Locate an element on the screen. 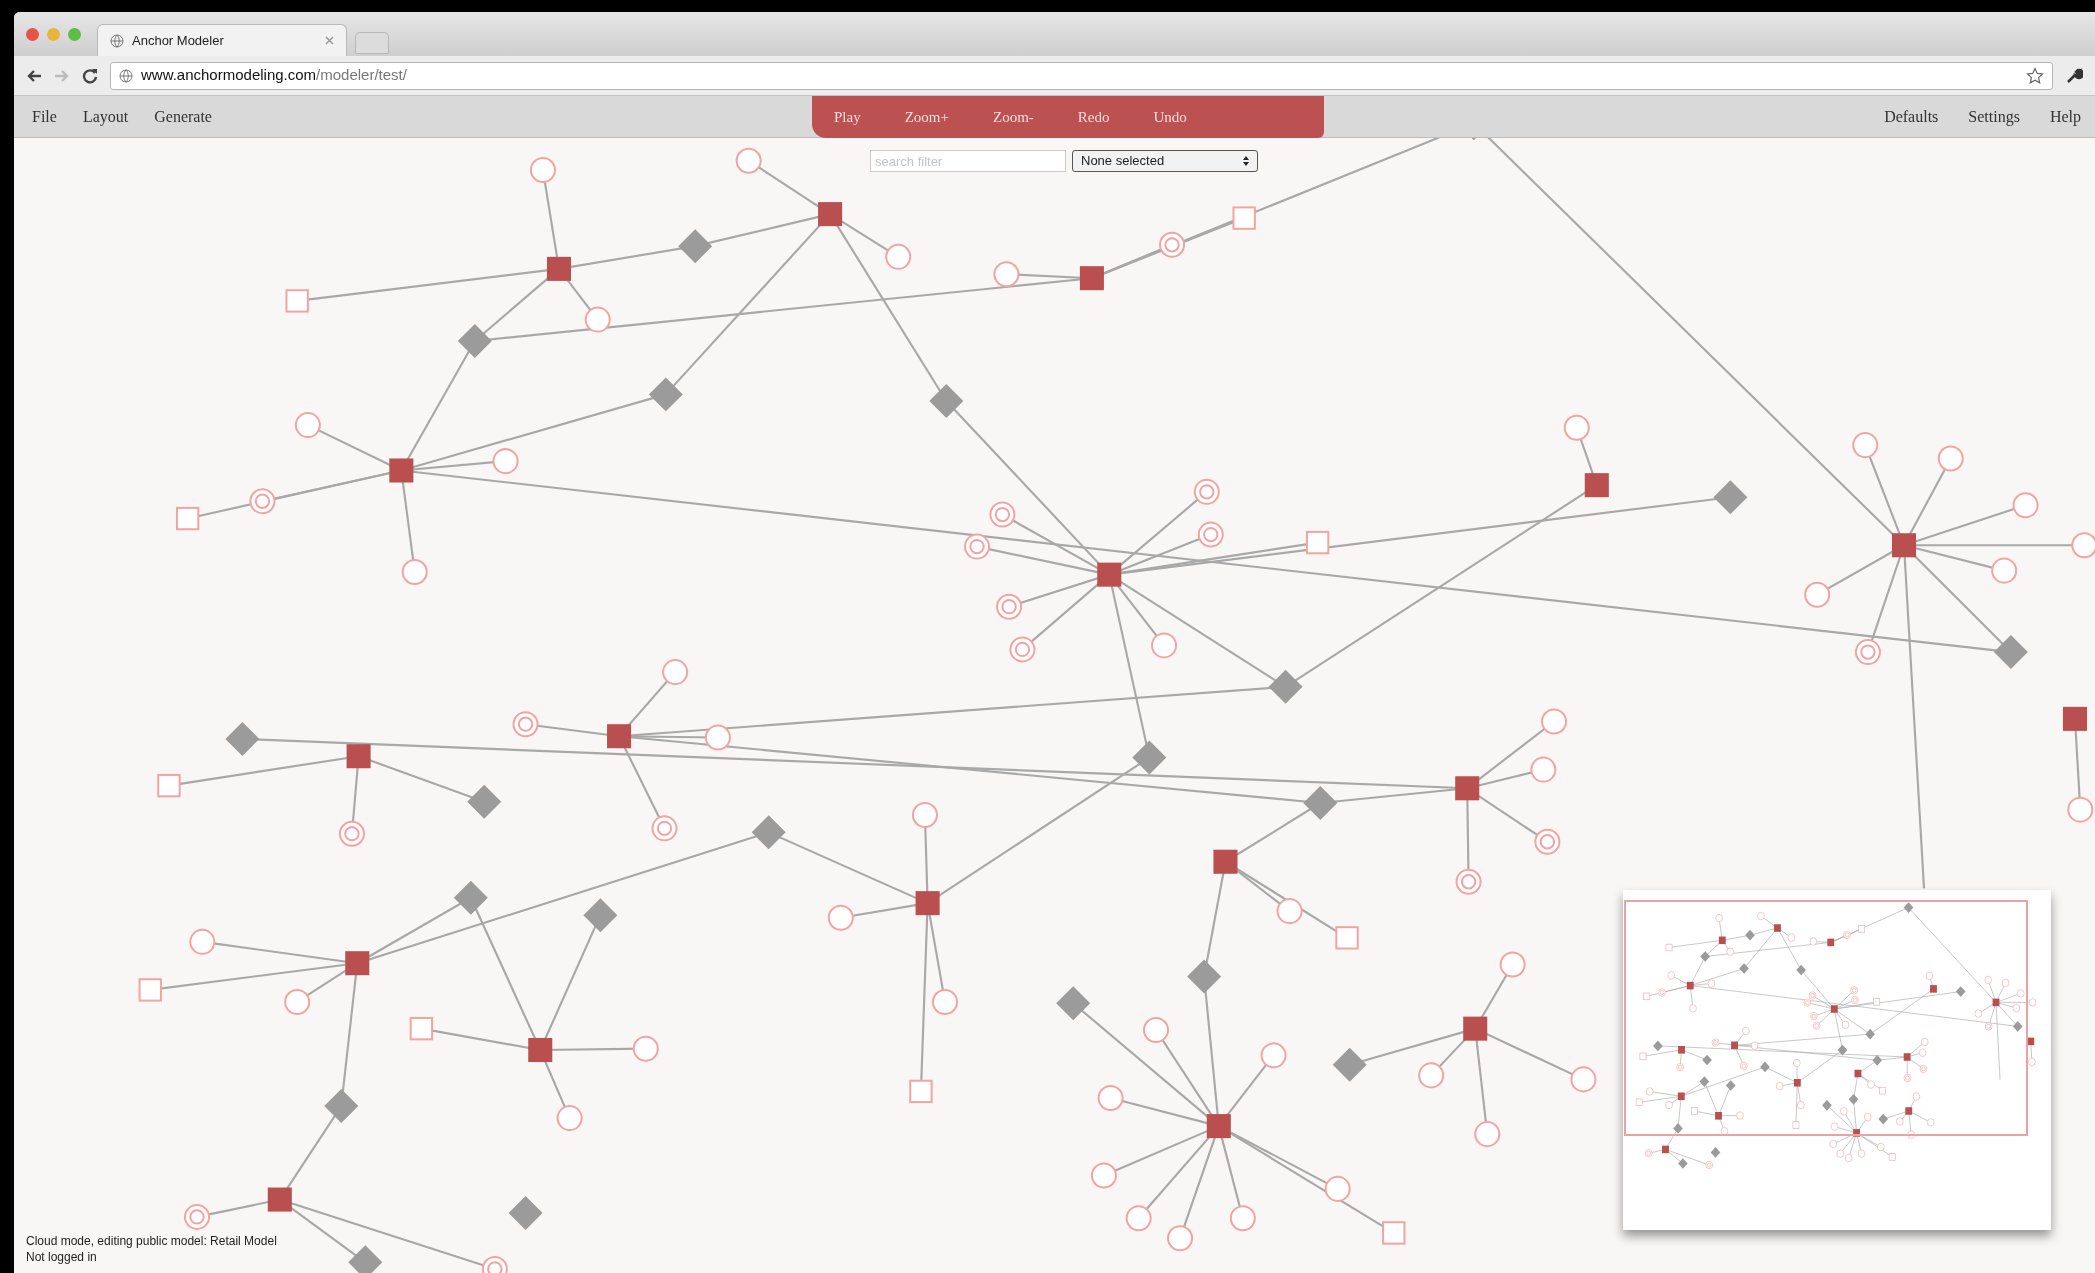 Image resolution: width=2095 pixels, height=1273 pixels. url-text: www.anchormodeling.com/modeler/test/ is located at coordinates (274, 75).